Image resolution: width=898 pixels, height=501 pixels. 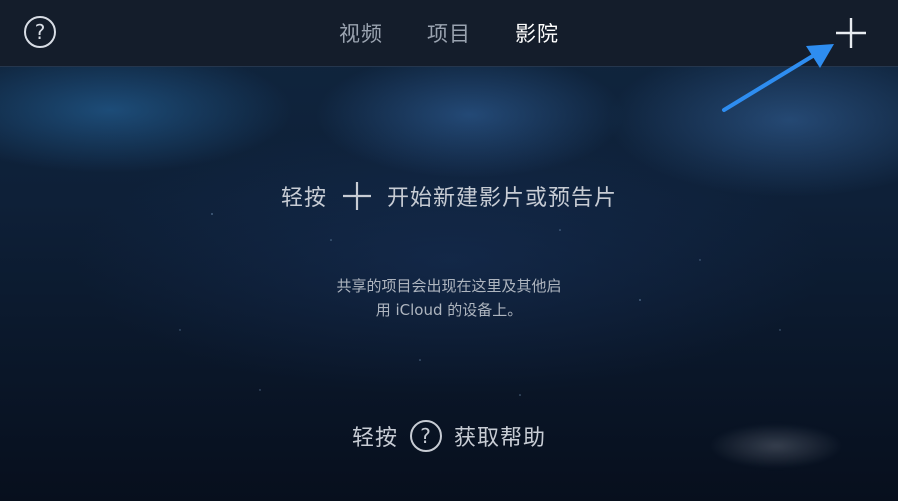 I want to click on watermark-logo, so click(x=776, y=436).